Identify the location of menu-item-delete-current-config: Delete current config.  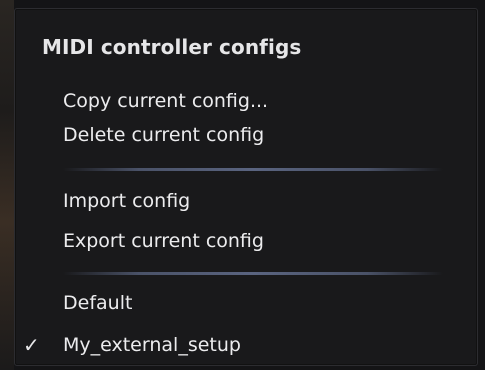
(163, 135).